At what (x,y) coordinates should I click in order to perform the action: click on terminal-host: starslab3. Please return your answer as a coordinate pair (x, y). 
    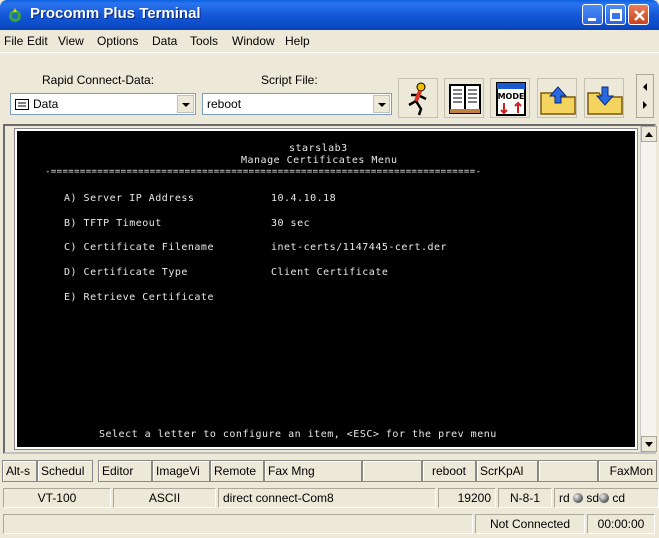
    Looking at the image, I should click on (318, 148).